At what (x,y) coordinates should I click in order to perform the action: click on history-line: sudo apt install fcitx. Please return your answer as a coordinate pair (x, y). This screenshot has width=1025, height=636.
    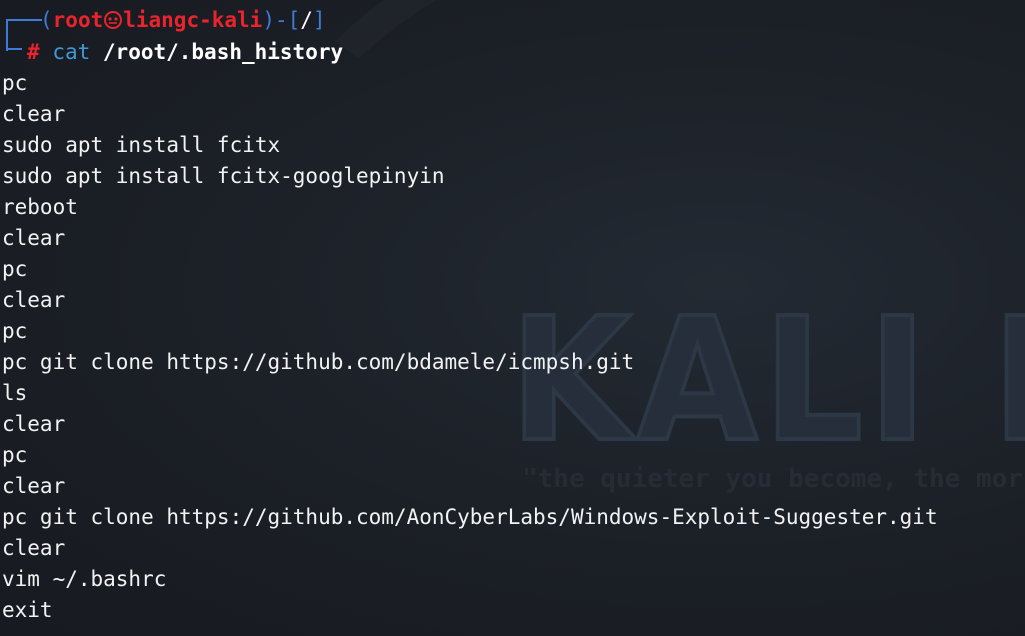
    Looking at the image, I should click on (141, 145).